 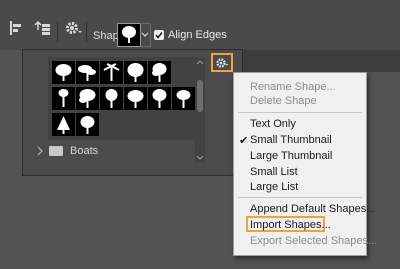 I want to click on checkmark-icon: ✔, so click(x=244, y=141).